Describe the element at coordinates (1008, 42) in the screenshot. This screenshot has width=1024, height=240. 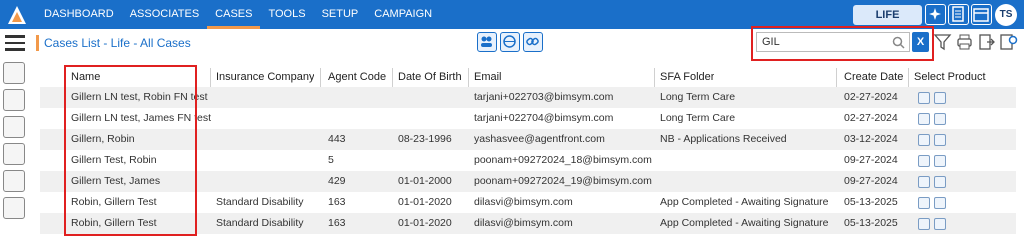
I see `settings-document-icon` at that location.